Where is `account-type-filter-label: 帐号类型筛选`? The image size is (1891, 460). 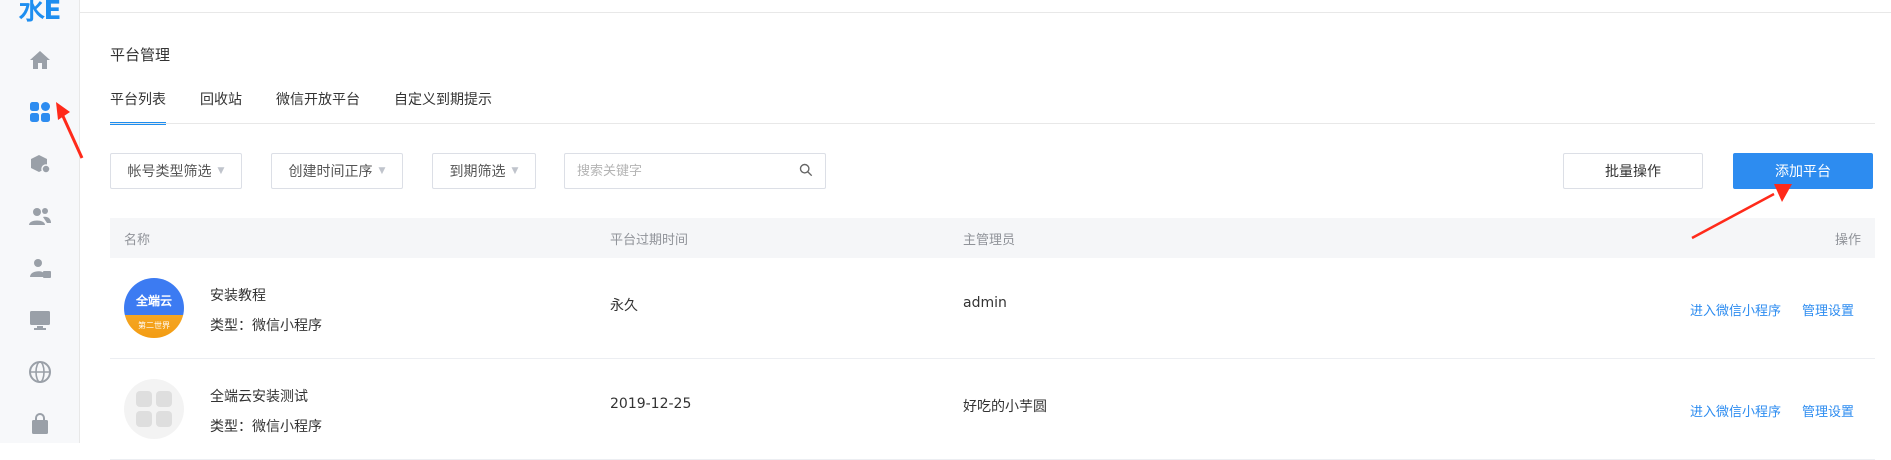
account-type-filter-label: 帐号类型筛选 is located at coordinates (169, 172).